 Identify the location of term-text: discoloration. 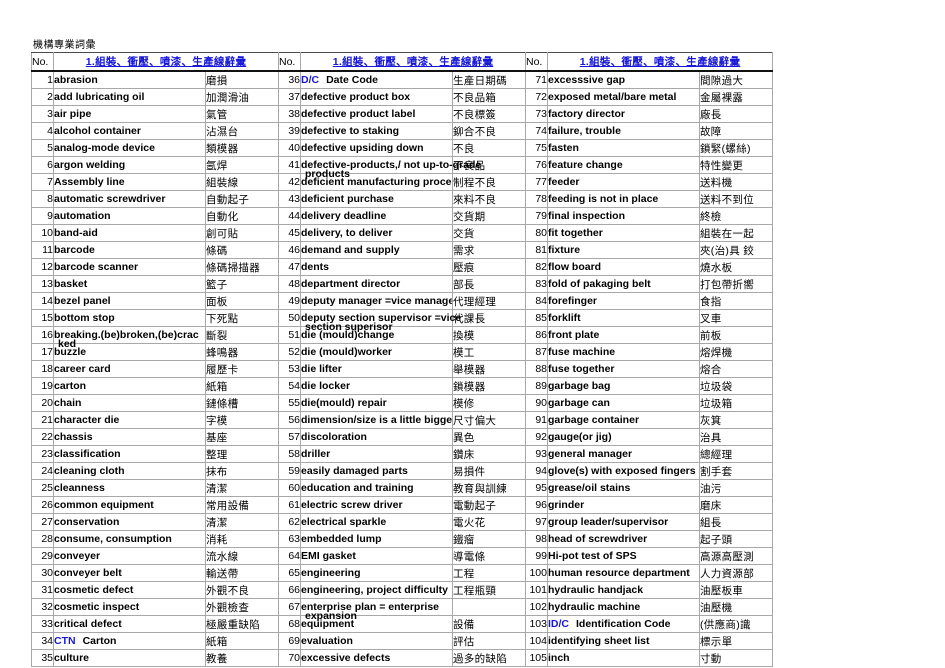
(334, 437).